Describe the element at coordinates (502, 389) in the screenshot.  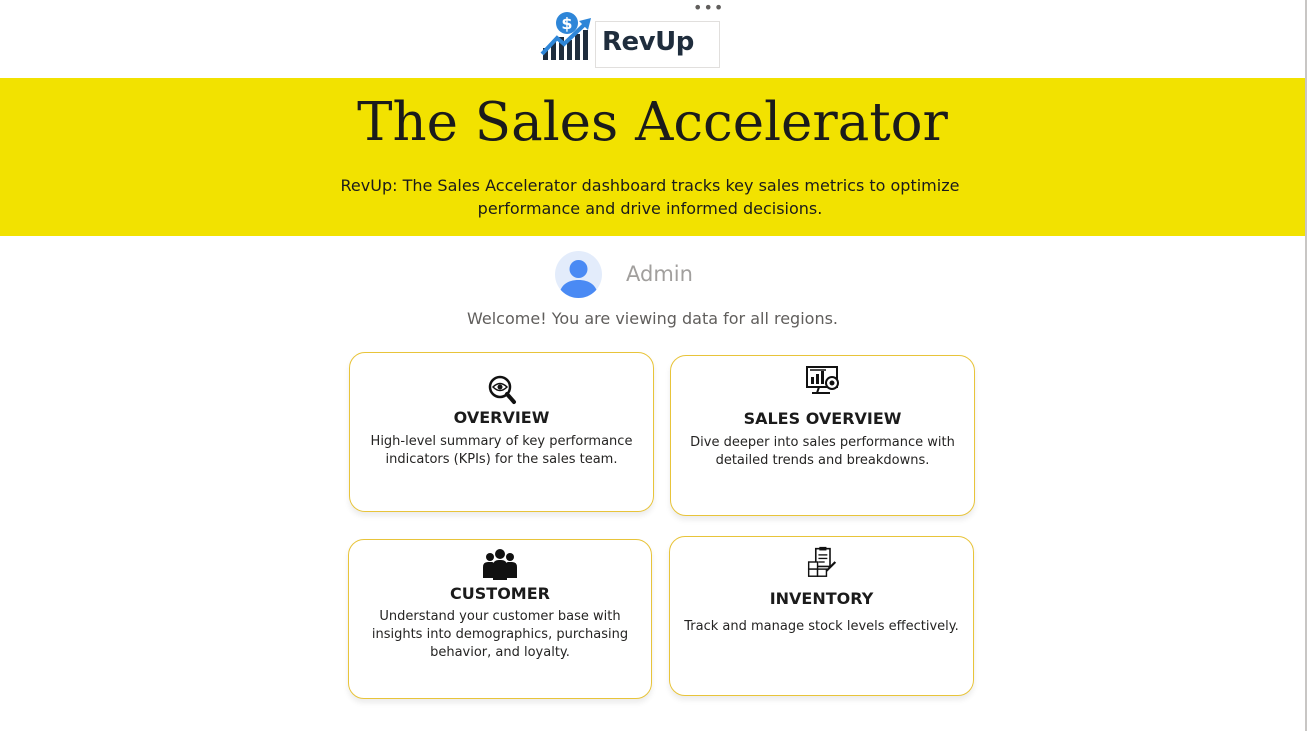
I see `magnifier-eye-icon` at that location.